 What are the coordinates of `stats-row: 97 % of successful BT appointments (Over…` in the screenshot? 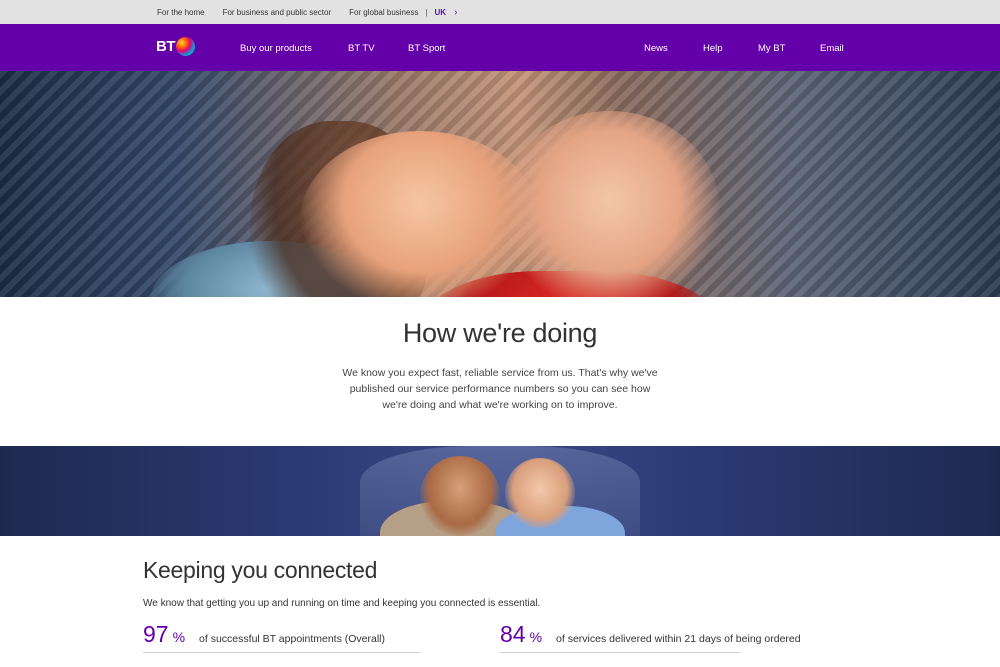 It's located at (571, 641).